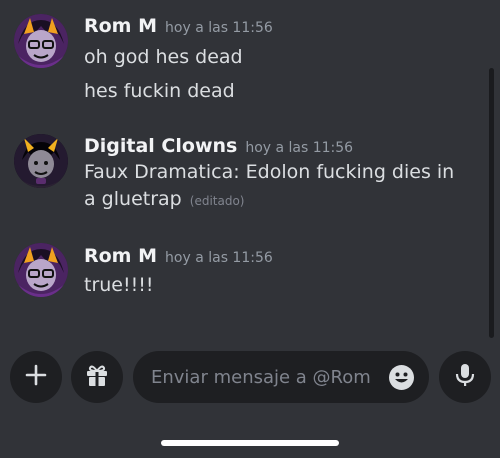  I want to click on plus-icon, so click(36, 377).